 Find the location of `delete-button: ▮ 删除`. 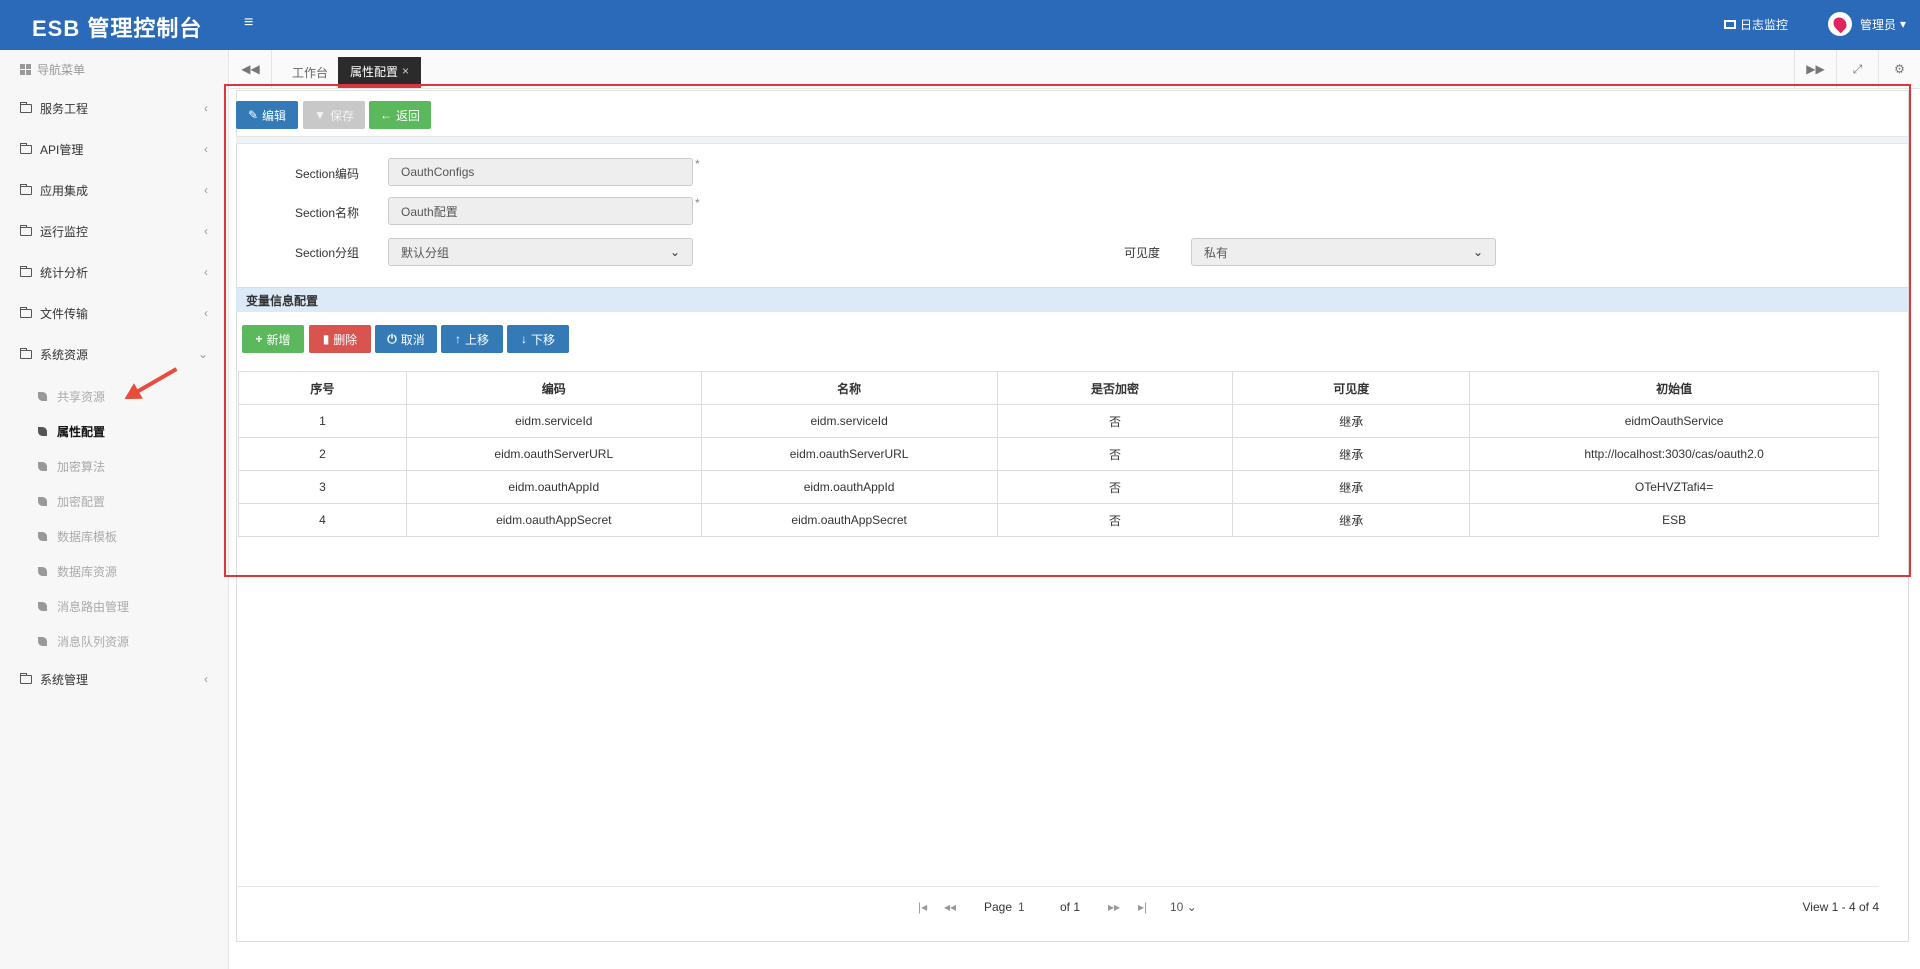

delete-button: ▮ 删除 is located at coordinates (340, 339).